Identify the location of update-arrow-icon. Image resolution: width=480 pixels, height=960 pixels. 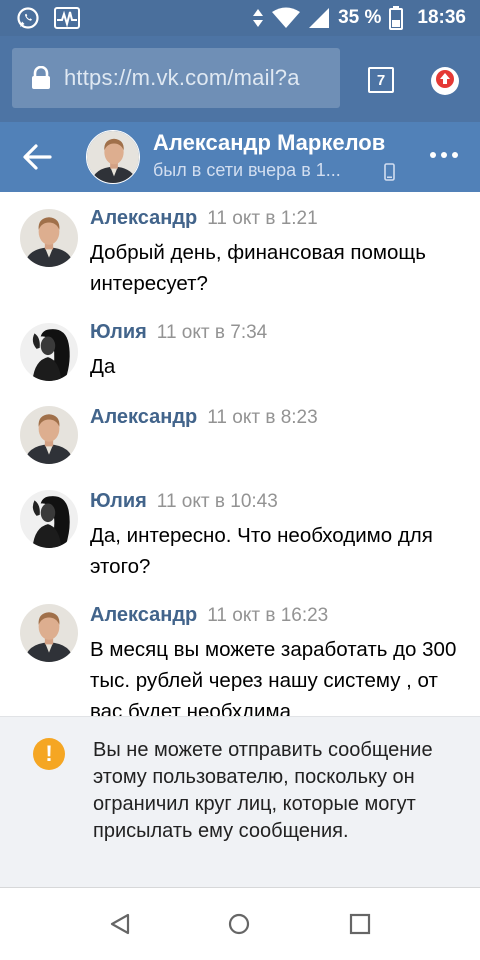
(445, 81).